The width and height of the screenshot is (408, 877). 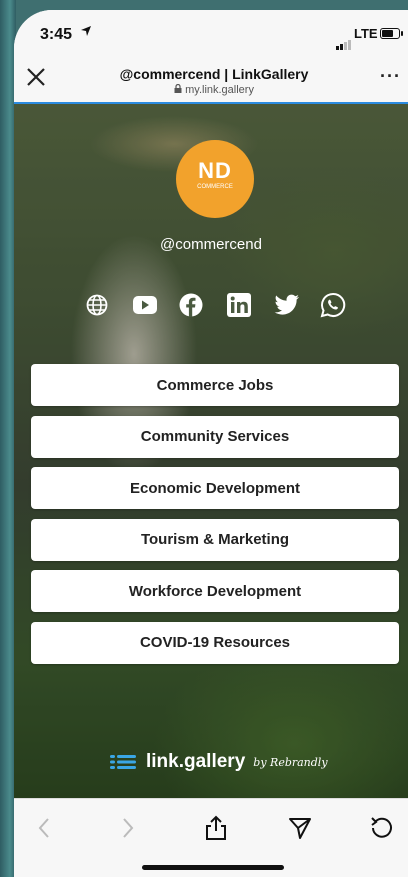 I want to click on reload-icon, so click(x=382, y=828).